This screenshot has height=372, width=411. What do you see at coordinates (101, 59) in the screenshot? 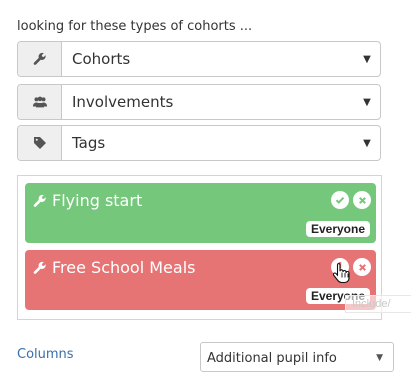
I see `cohorts-filter-label: Cohorts` at bounding box center [101, 59].